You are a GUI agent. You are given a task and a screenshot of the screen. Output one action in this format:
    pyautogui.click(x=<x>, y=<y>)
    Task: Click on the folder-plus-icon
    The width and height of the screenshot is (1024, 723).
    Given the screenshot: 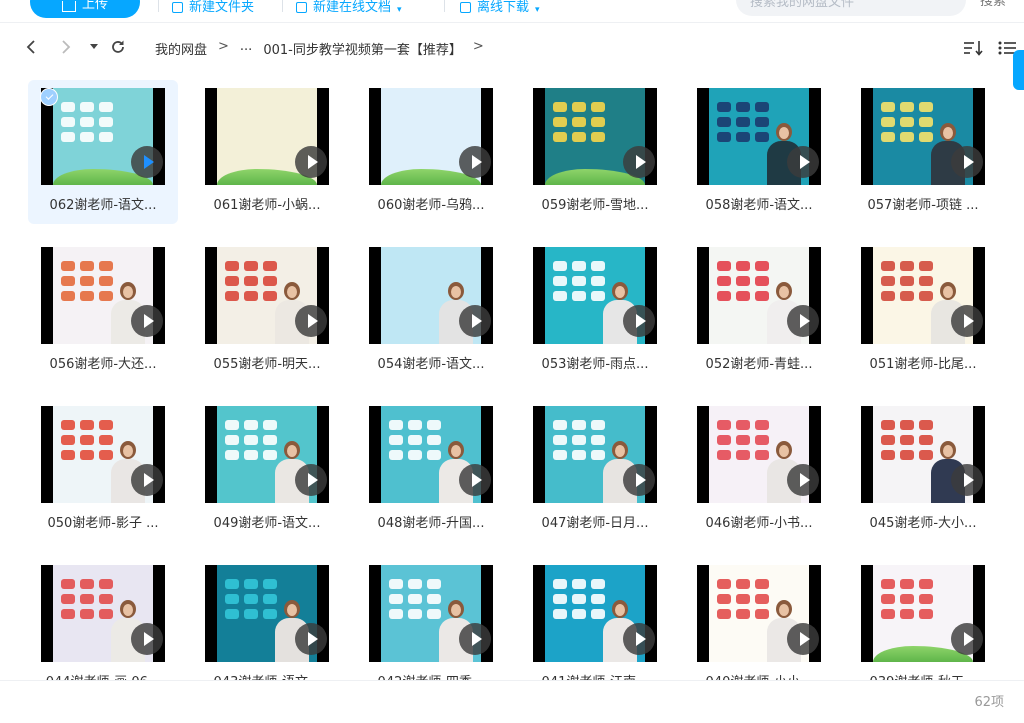 What is the action you would take?
    pyautogui.click(x=177, y=7)
    